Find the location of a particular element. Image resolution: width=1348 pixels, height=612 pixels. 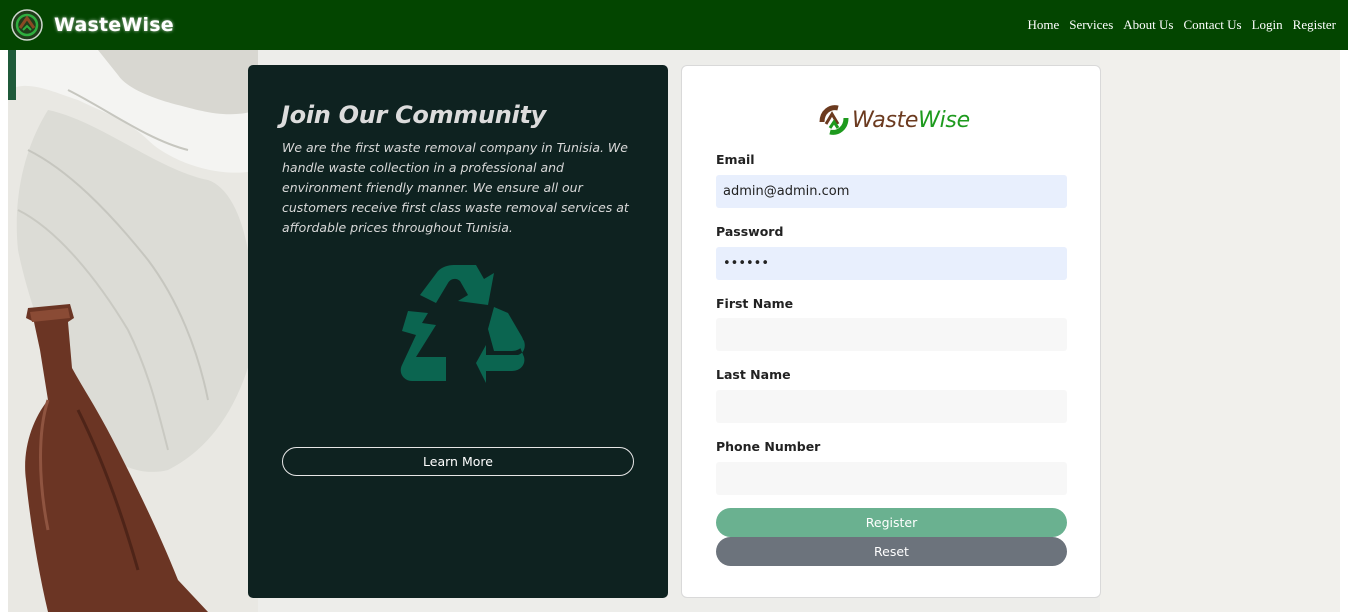

form-logo: WasteWise is located at coordinates (893, 120).